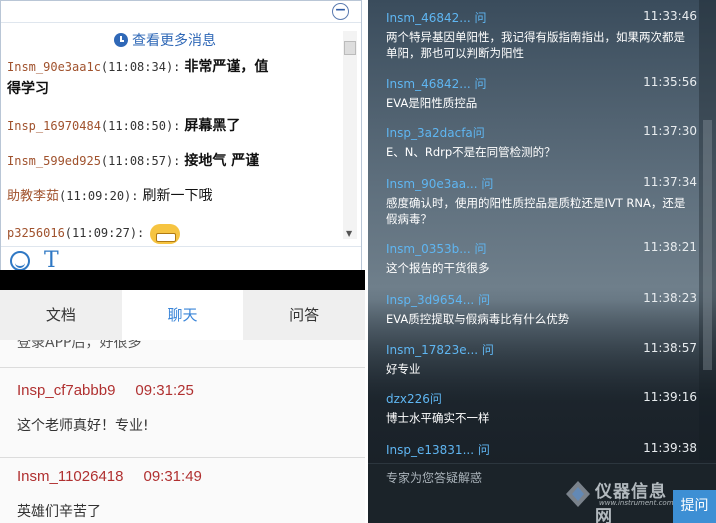 This screenshot has width=716, height=523. Describe the element at coordinates (181, 12) in the screenshot. I see `chat-topbar: −` at that location.